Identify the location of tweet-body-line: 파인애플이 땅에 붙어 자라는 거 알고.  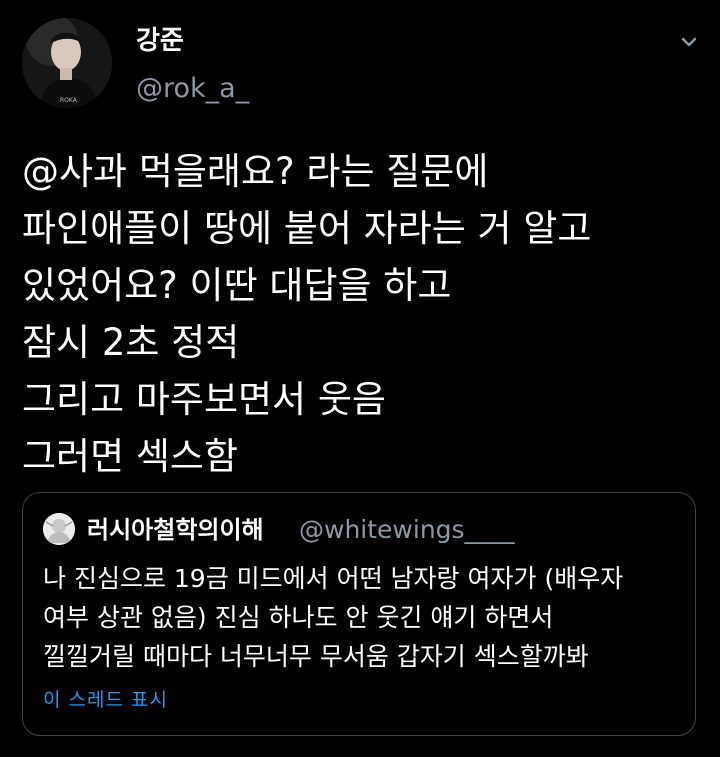
(307, 228).